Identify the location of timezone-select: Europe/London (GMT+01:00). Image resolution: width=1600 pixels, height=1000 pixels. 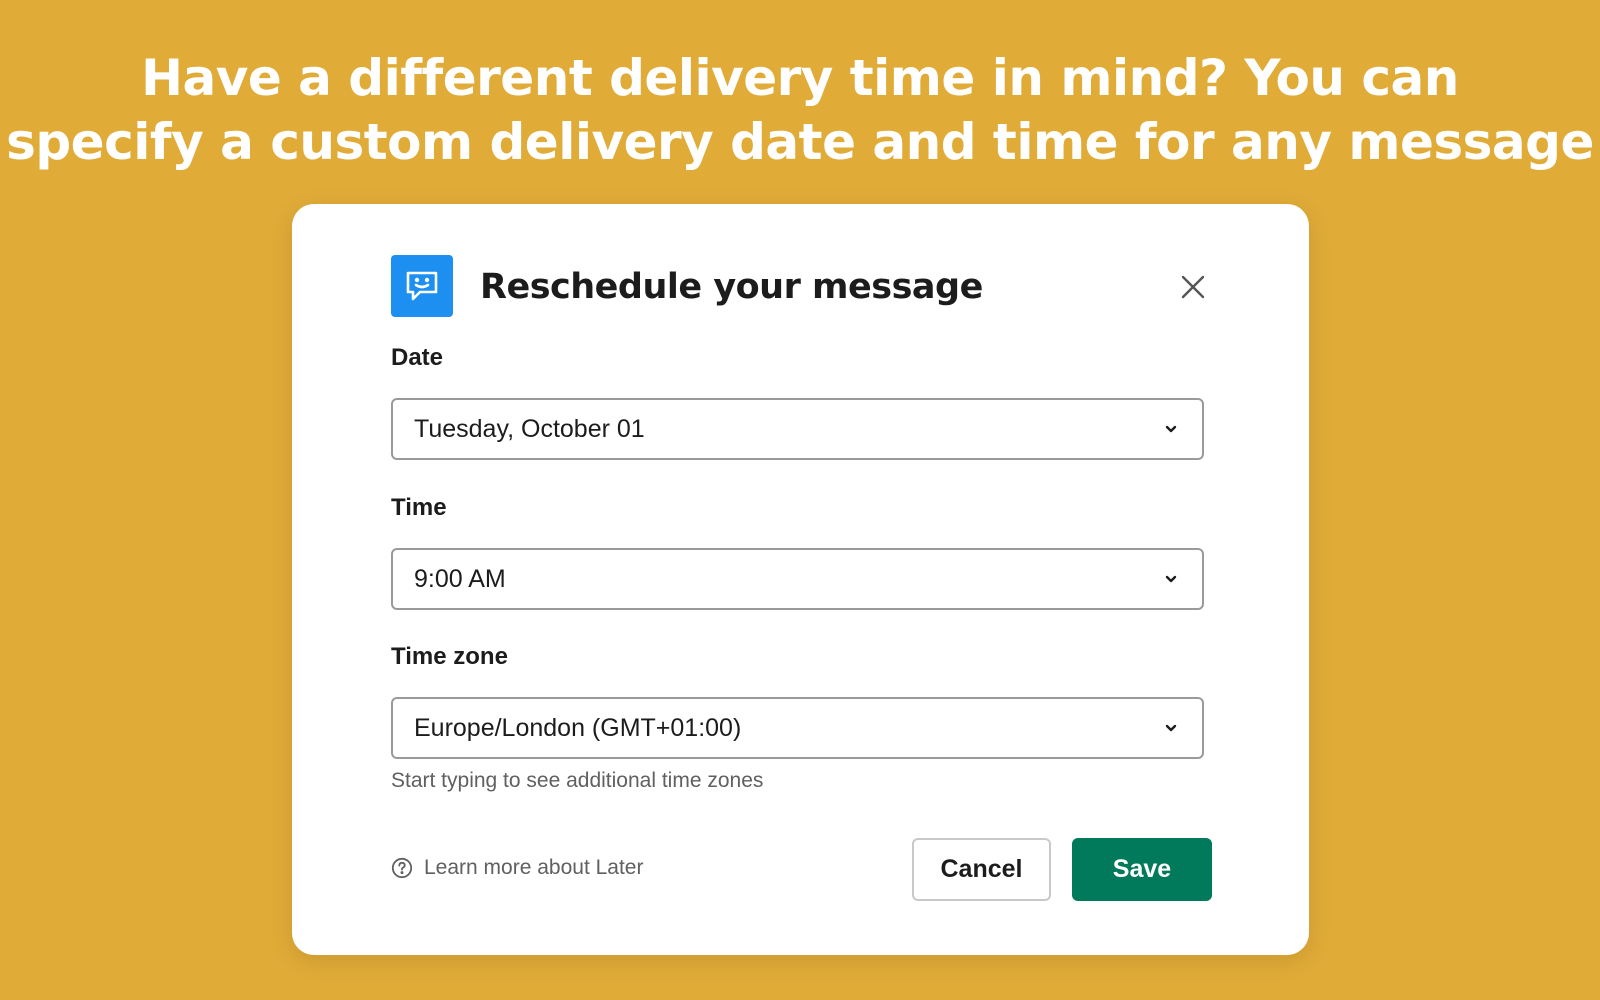
(797, 728).